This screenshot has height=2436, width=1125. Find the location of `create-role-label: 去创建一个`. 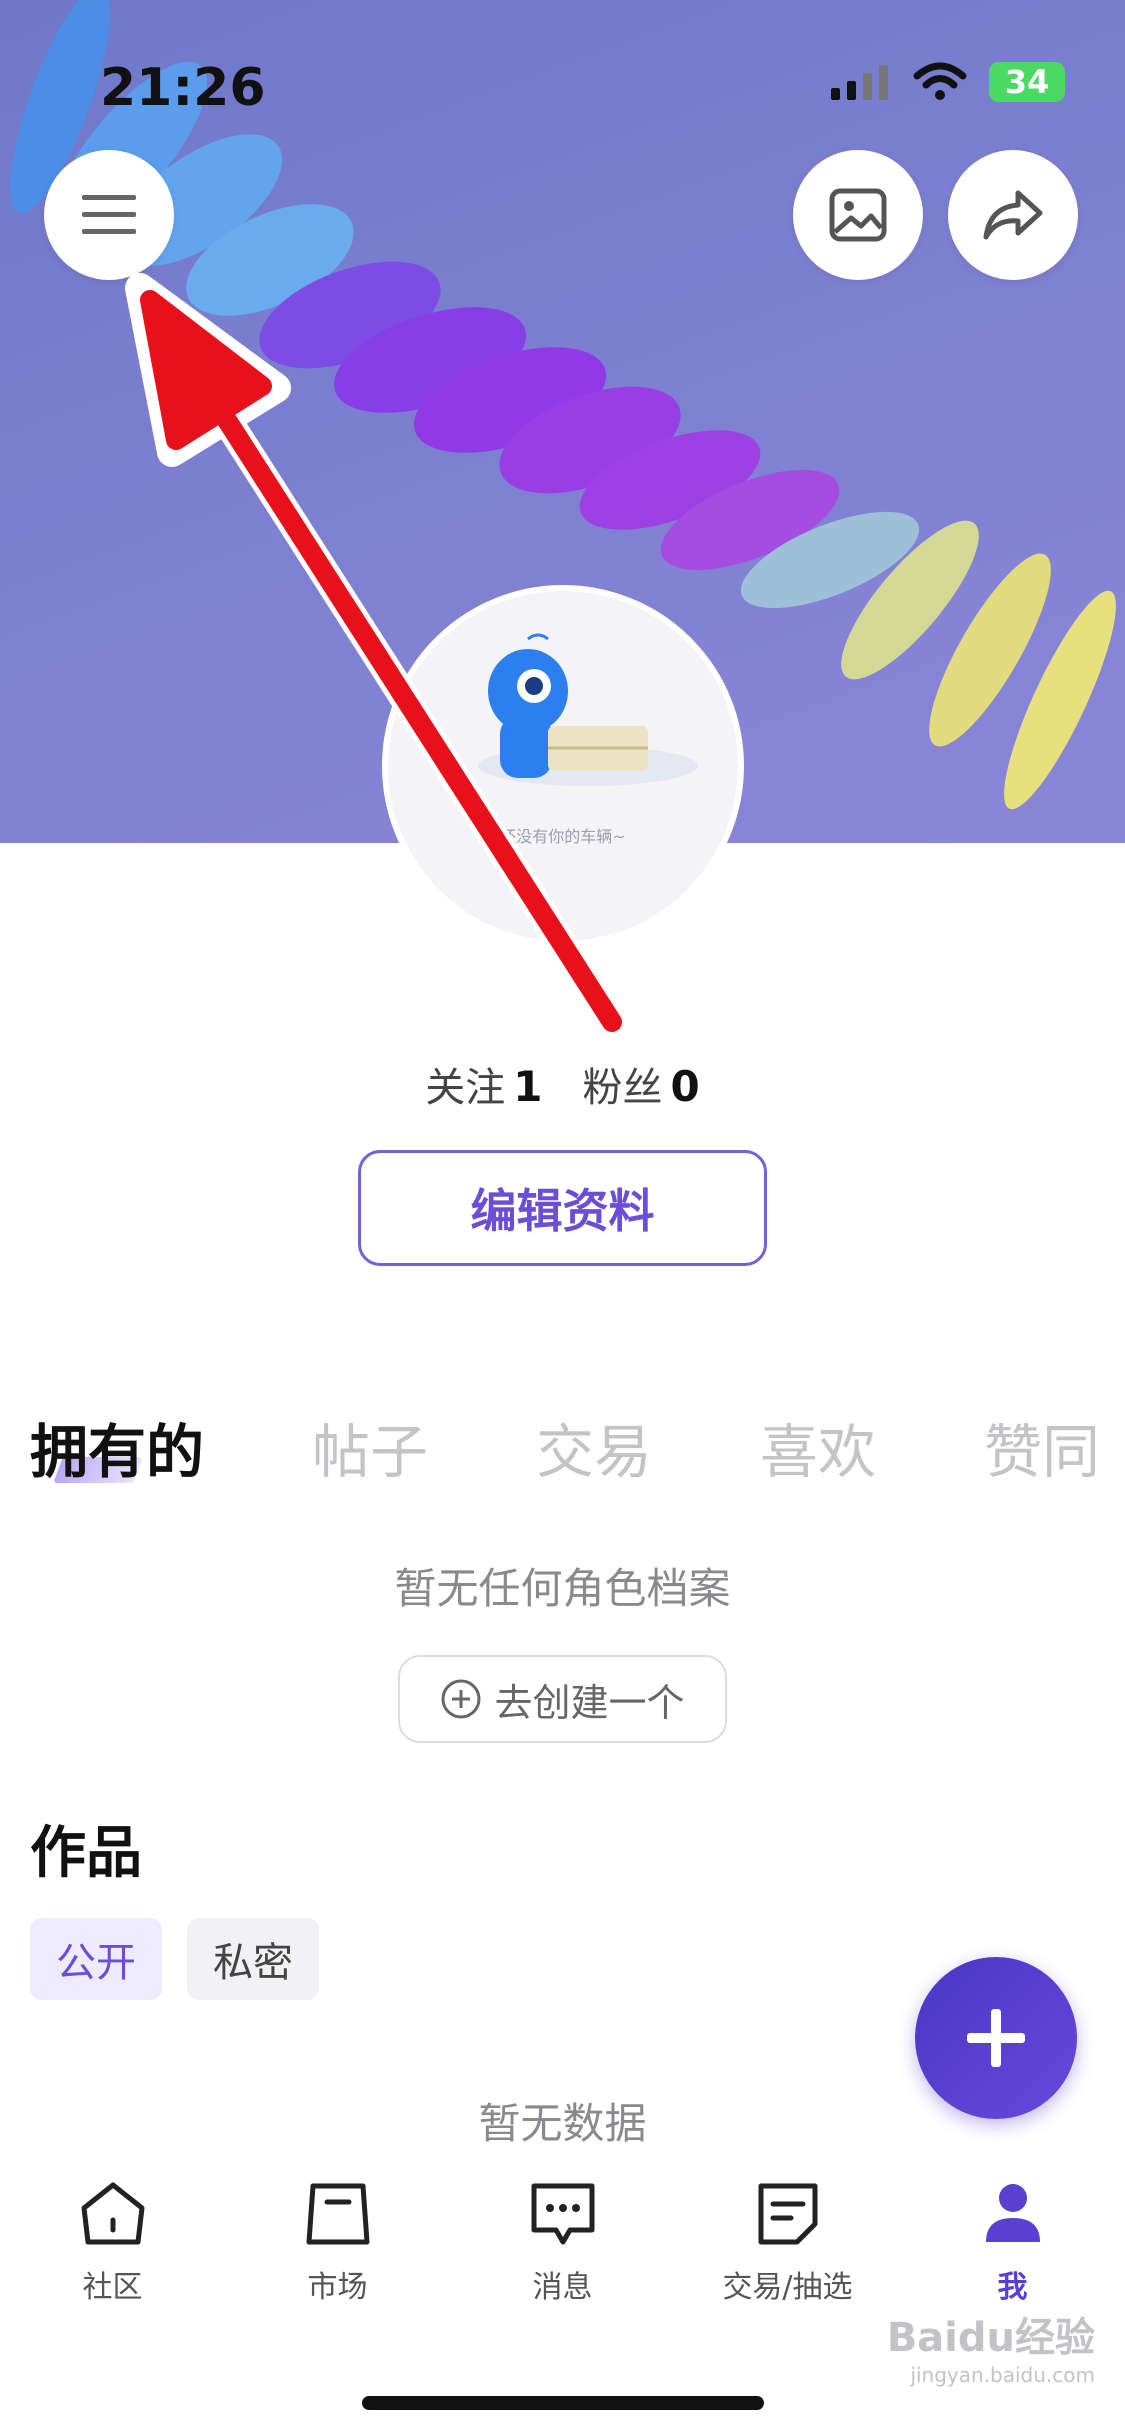

create-role-label: 去创建一个 is located at coordinates (589, 1702).